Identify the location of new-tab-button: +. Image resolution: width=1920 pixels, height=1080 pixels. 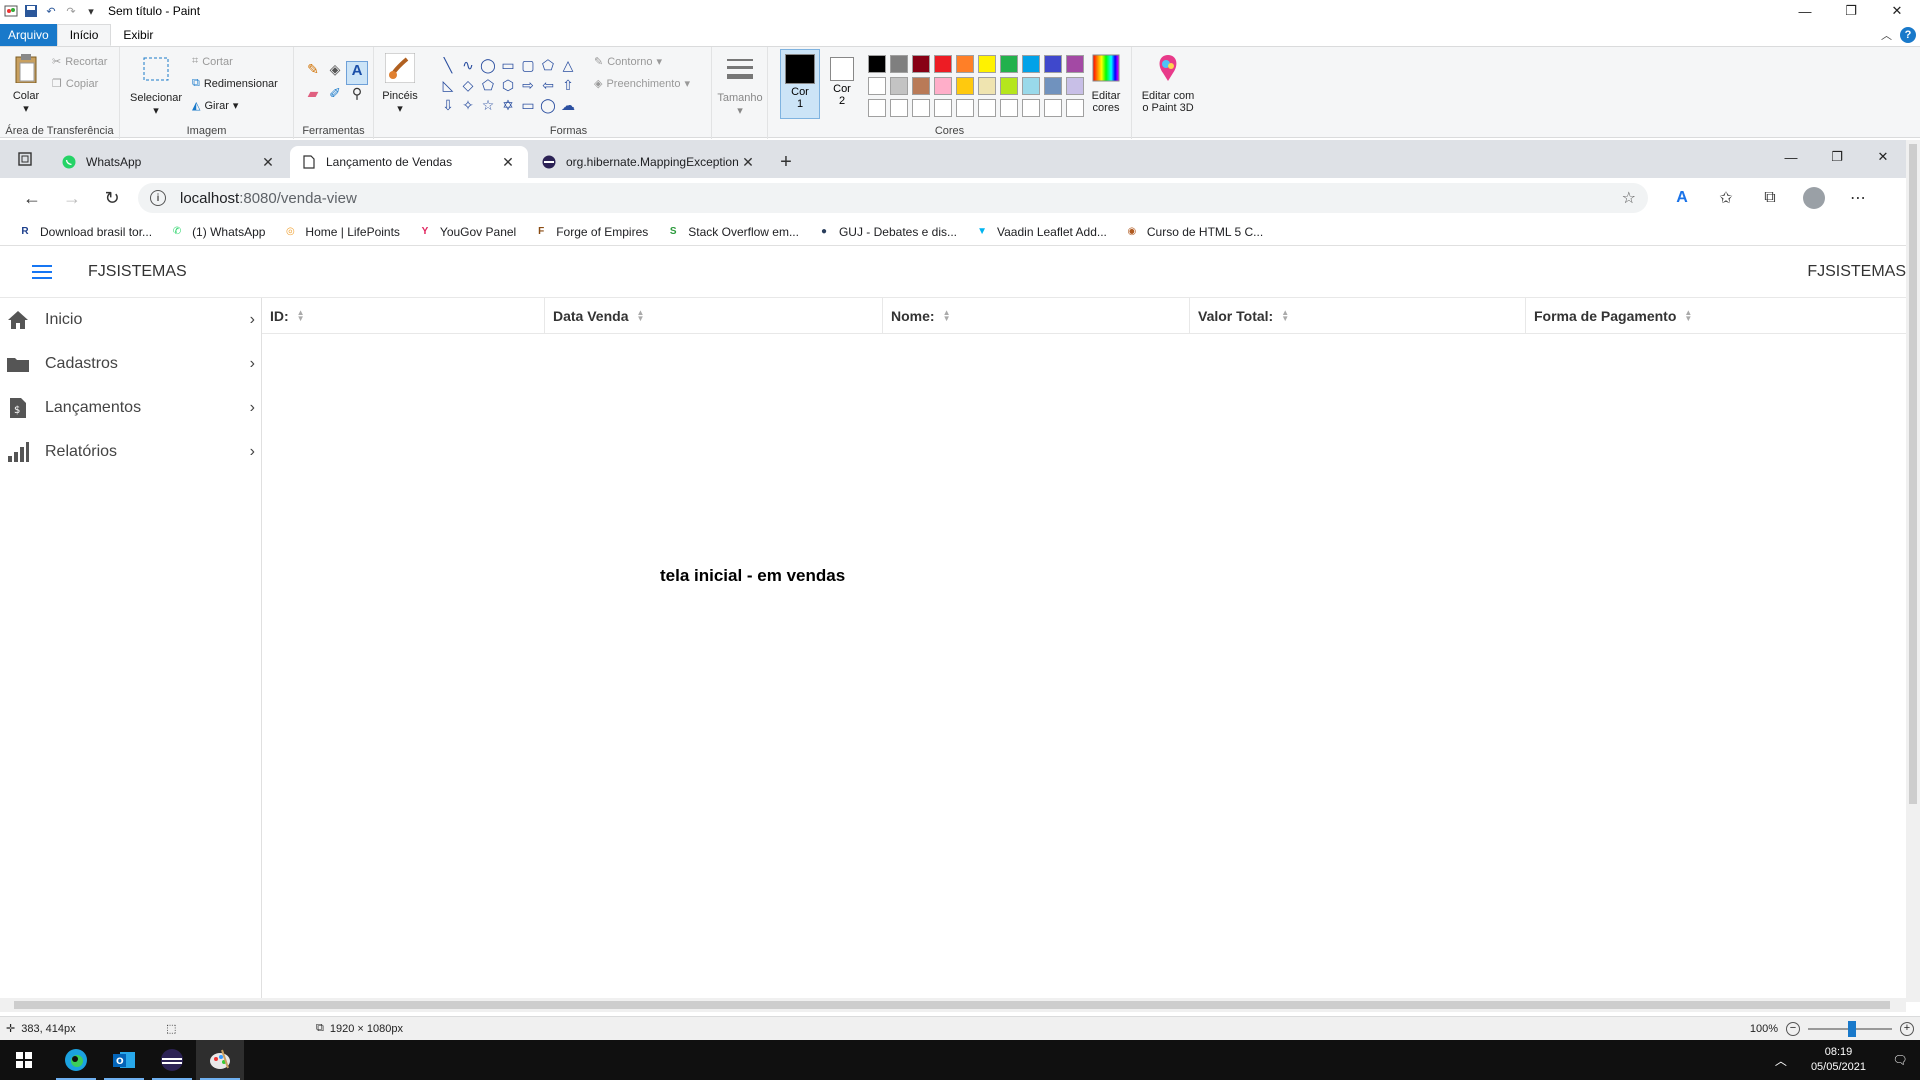
(786, 162).